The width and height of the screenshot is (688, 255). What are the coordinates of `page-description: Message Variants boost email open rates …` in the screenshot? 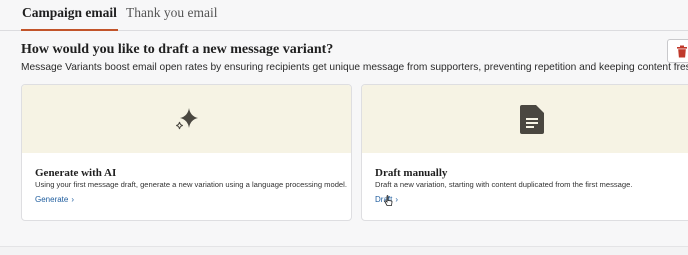 It's located at (354, 67).